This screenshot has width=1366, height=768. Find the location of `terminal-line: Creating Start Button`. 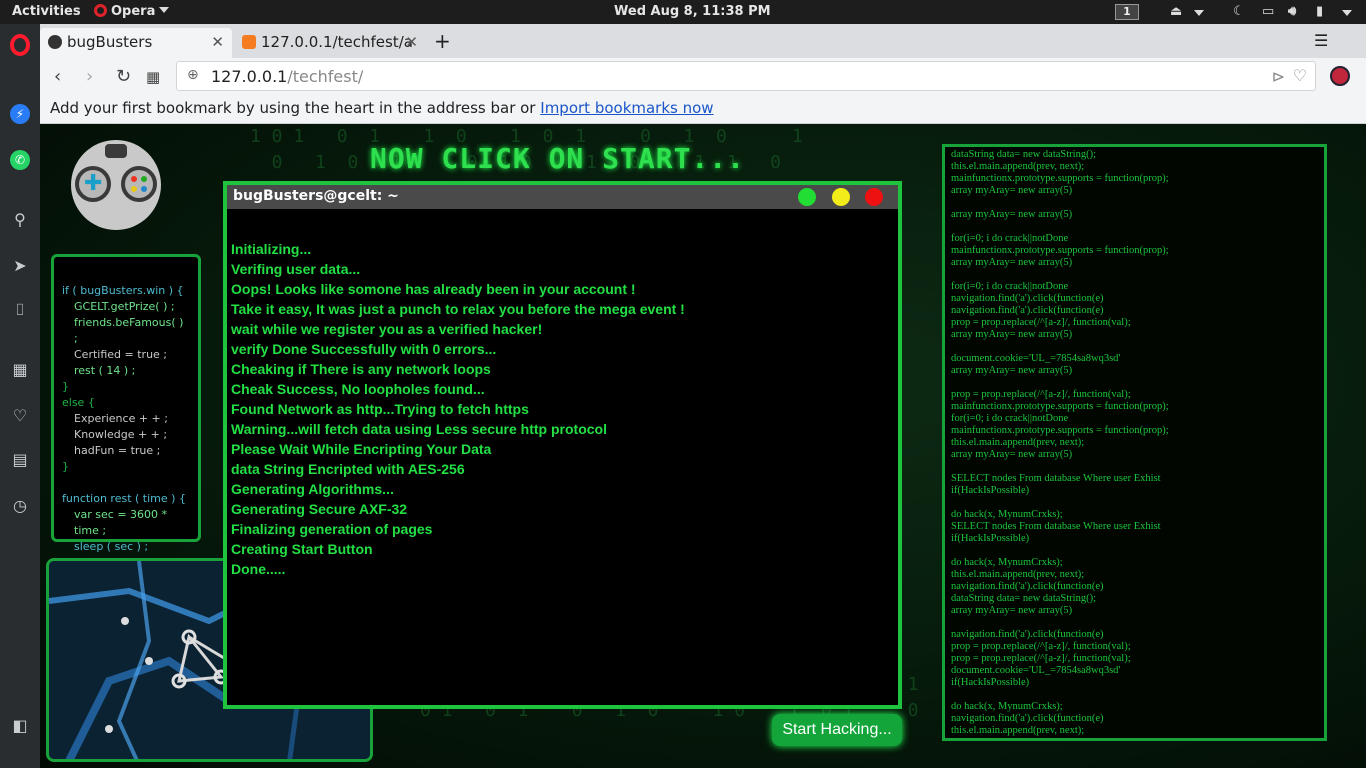

terminal-line: Creating Start Button is located at coordinates (302, 549).